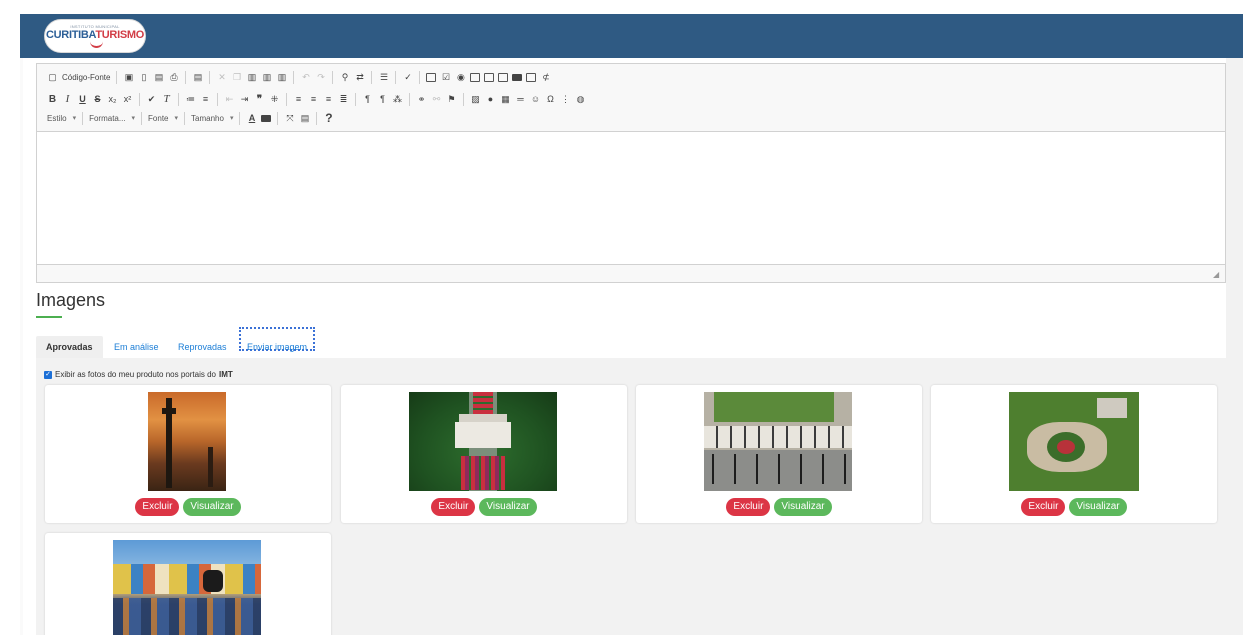  I want to click on save-icon: ▣, so click(128, 77).